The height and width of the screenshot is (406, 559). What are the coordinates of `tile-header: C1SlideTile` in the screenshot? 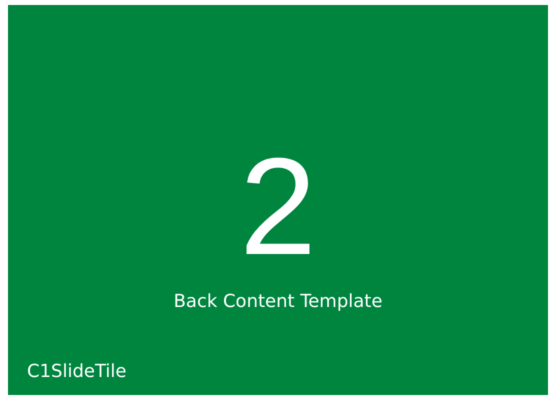 It's located at (76, 371).